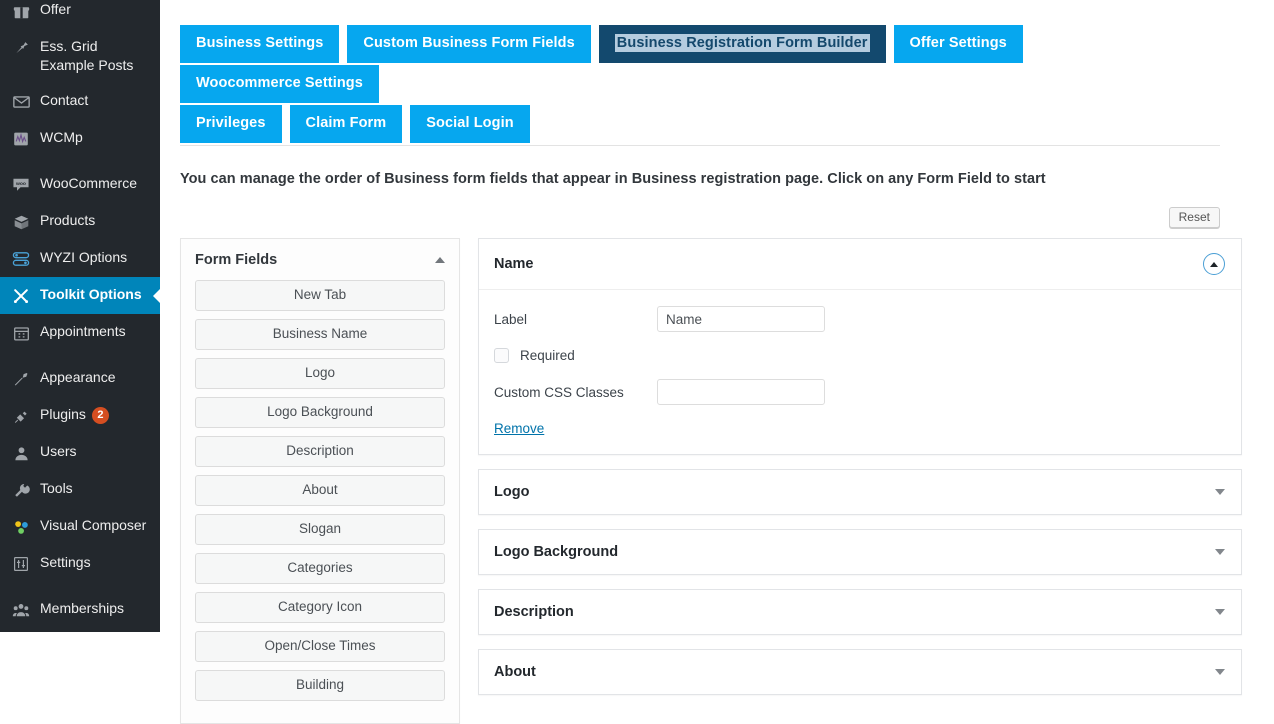 This screenshot has width=1274, height=724. What do you see at coordinates (320, 451) in the screenshot?
I see `field-item-description: Description` at bounding box center [320, 451].